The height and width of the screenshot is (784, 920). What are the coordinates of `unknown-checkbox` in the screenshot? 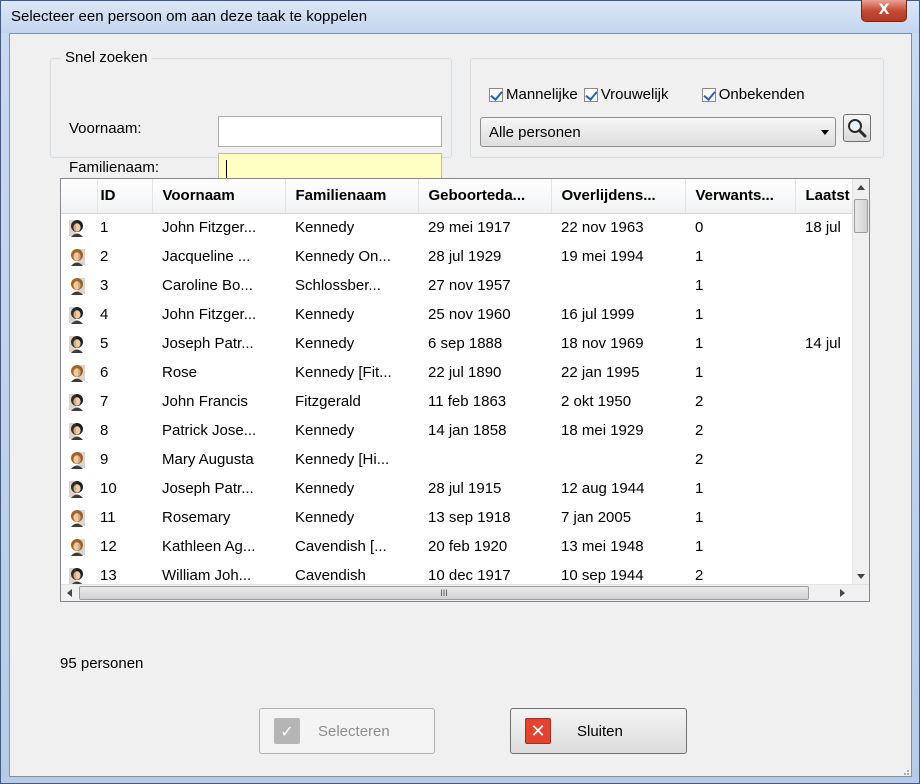 It's located at (708, 94).